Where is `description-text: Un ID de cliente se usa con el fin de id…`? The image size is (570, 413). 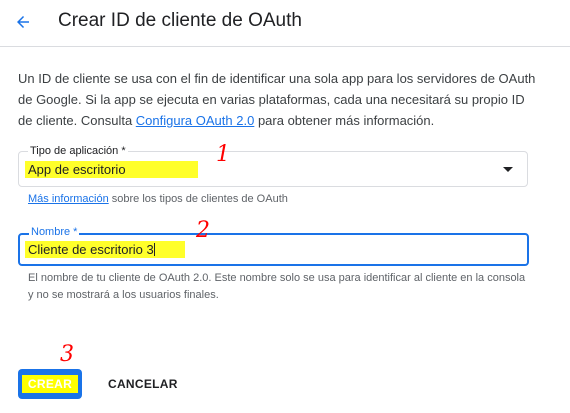 description-text: Un ID de cliente se usa con el fin de id… is located at coordinates (278, 99).